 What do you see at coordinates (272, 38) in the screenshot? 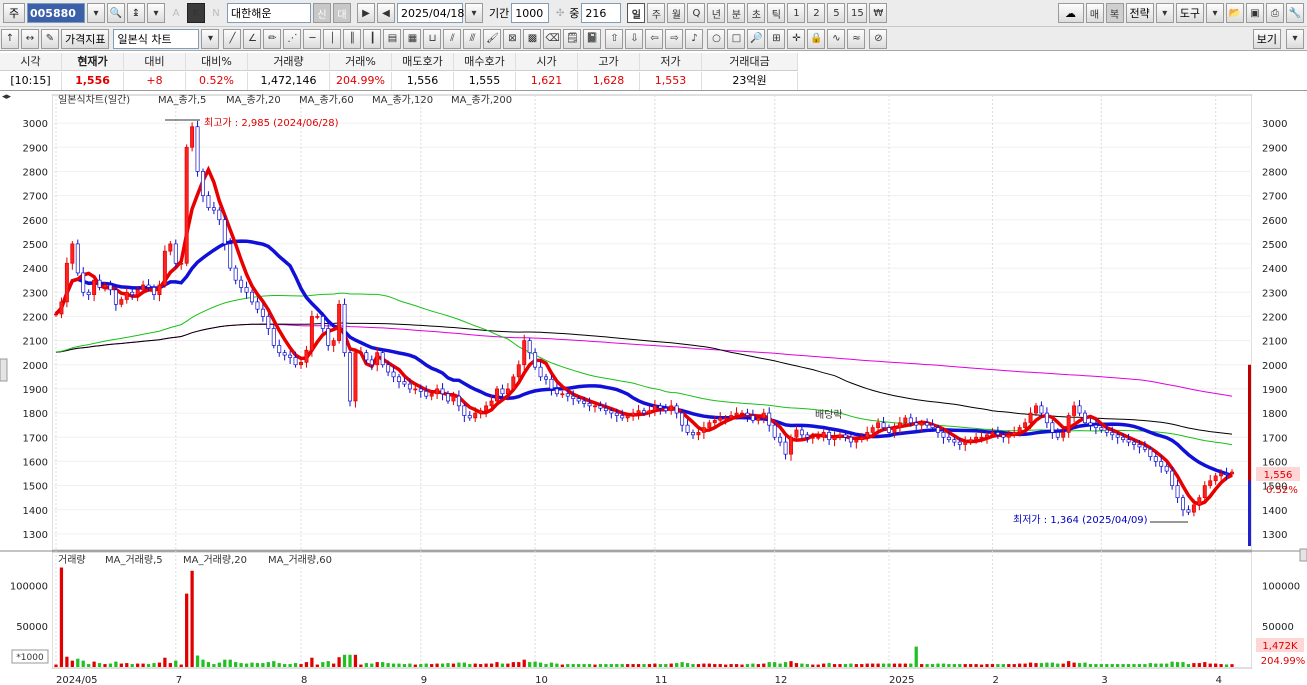
I see `pencil-icon: ✏` at bounding box center [272, 38].